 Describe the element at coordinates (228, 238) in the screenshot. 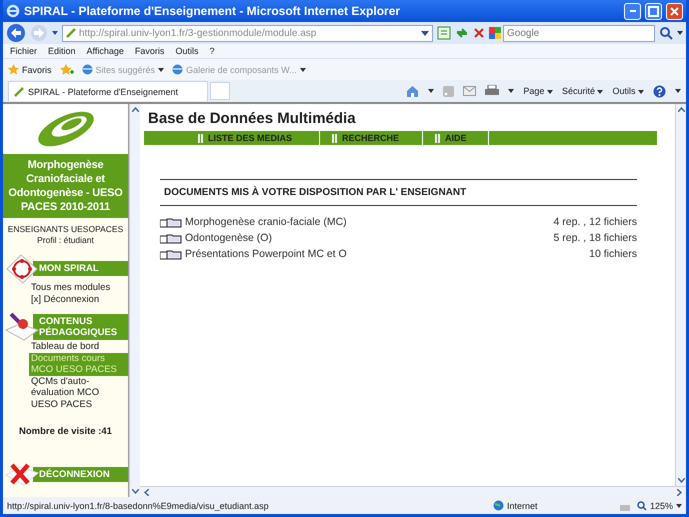

I see `folder-link: Odontogenèse (O)` at that location.